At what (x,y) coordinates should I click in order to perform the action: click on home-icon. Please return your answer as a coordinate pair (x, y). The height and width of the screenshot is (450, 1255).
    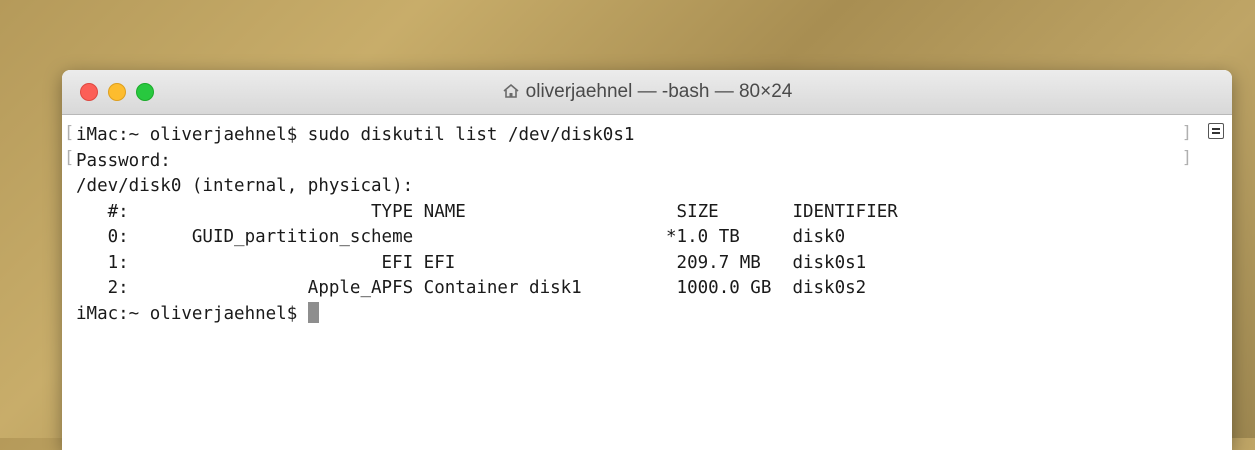
    Looking at the image, I should click on (511, 90).